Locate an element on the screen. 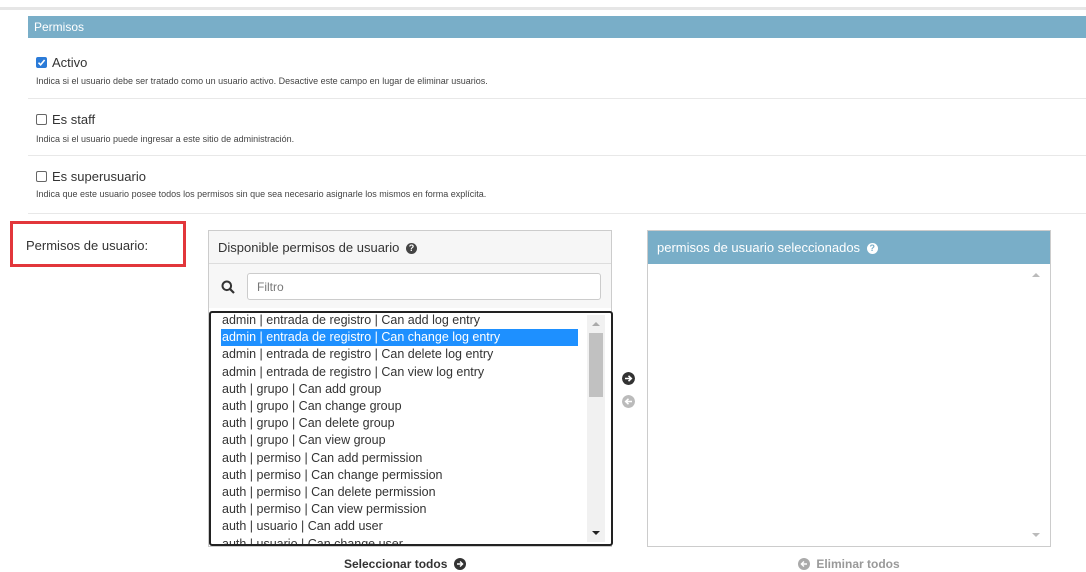 Image resolution: width=1086 pixels, height=572 pixels. activo-checkbox-label: Activo is located at coordinates (61, 62).